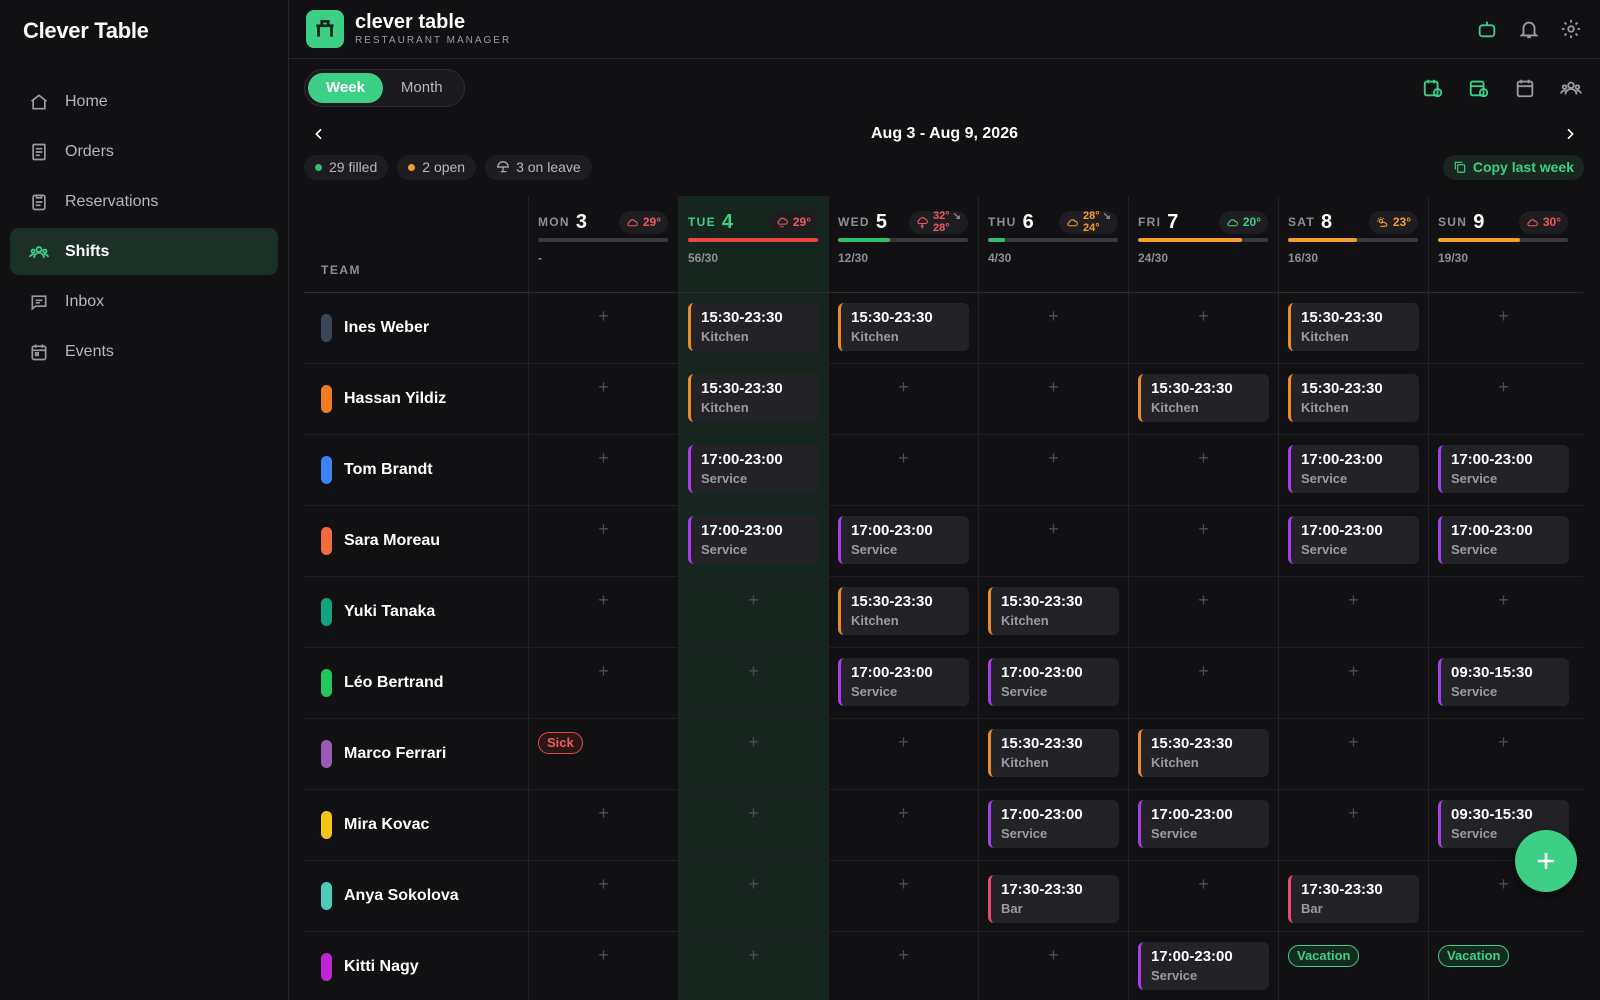 The image size is (1600, 1000). I want to click on team-member: Hassan Yildiz, so click(416, 399).